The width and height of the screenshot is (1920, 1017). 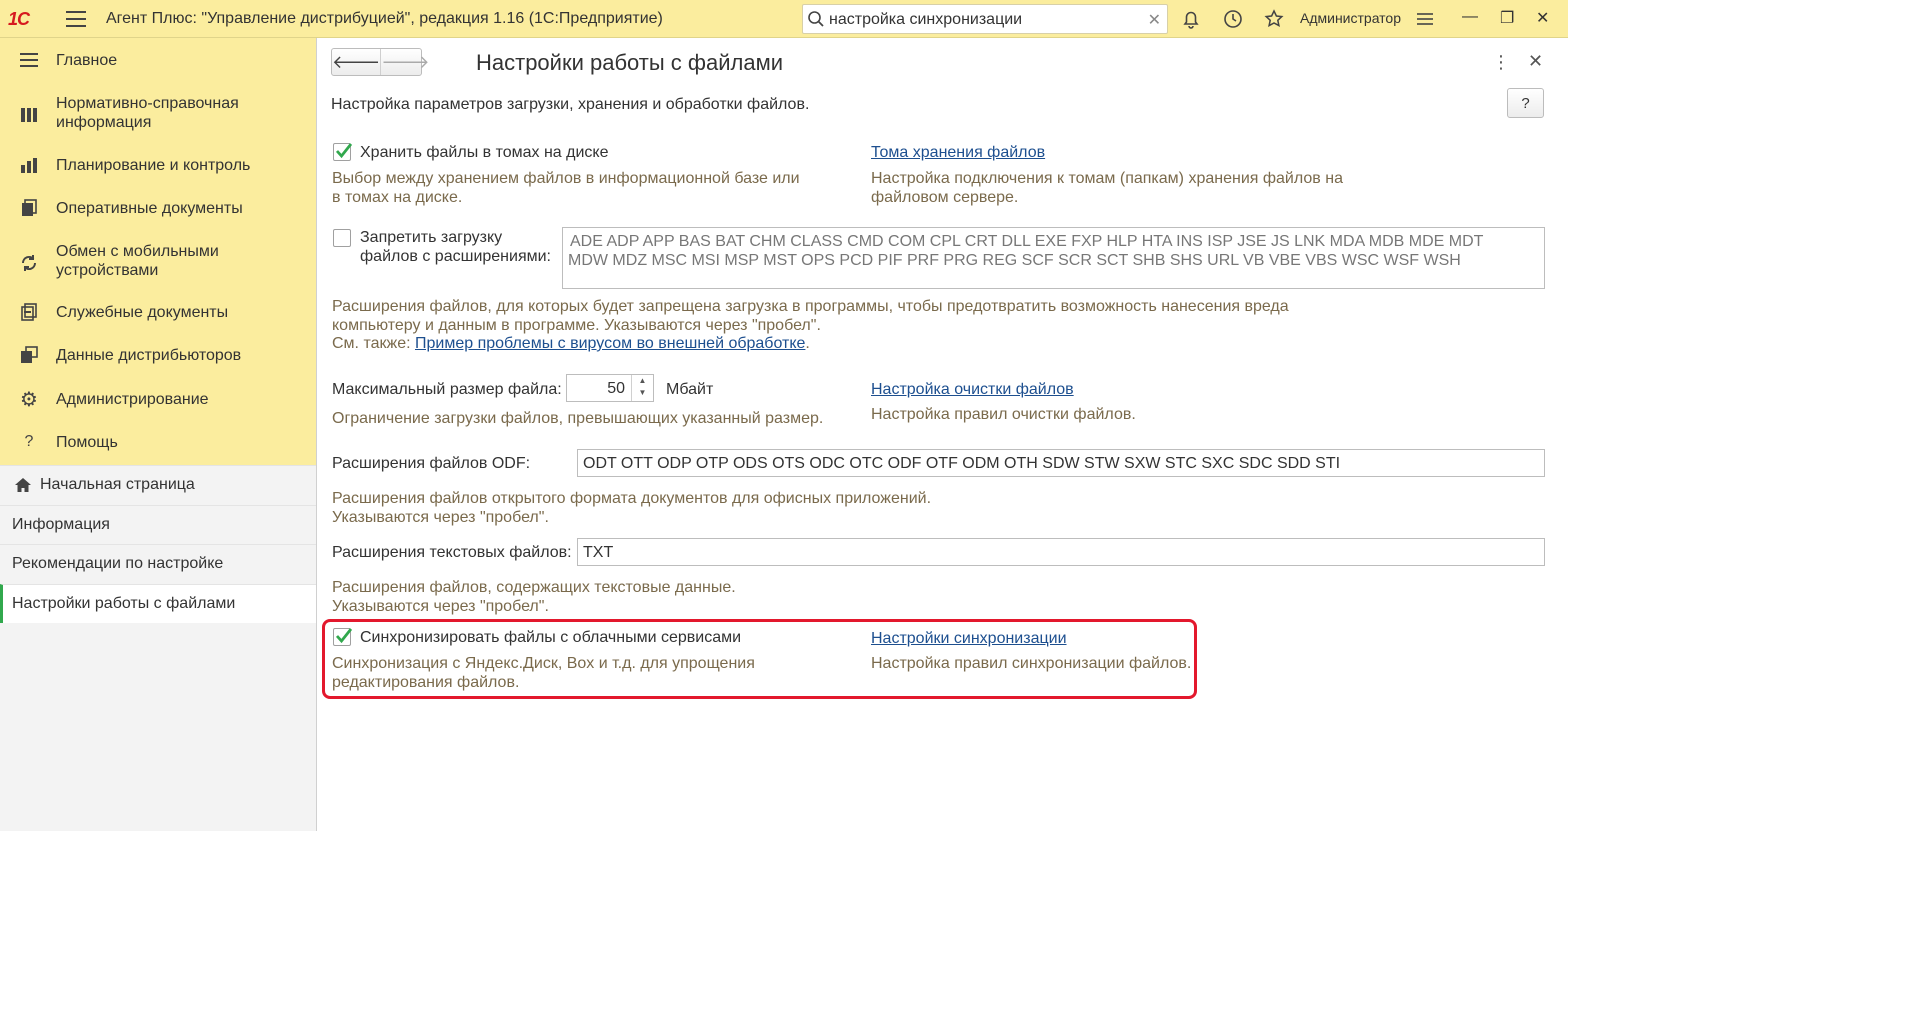 I want to click on open-window-info: Информация, so click(x=158, y=524).